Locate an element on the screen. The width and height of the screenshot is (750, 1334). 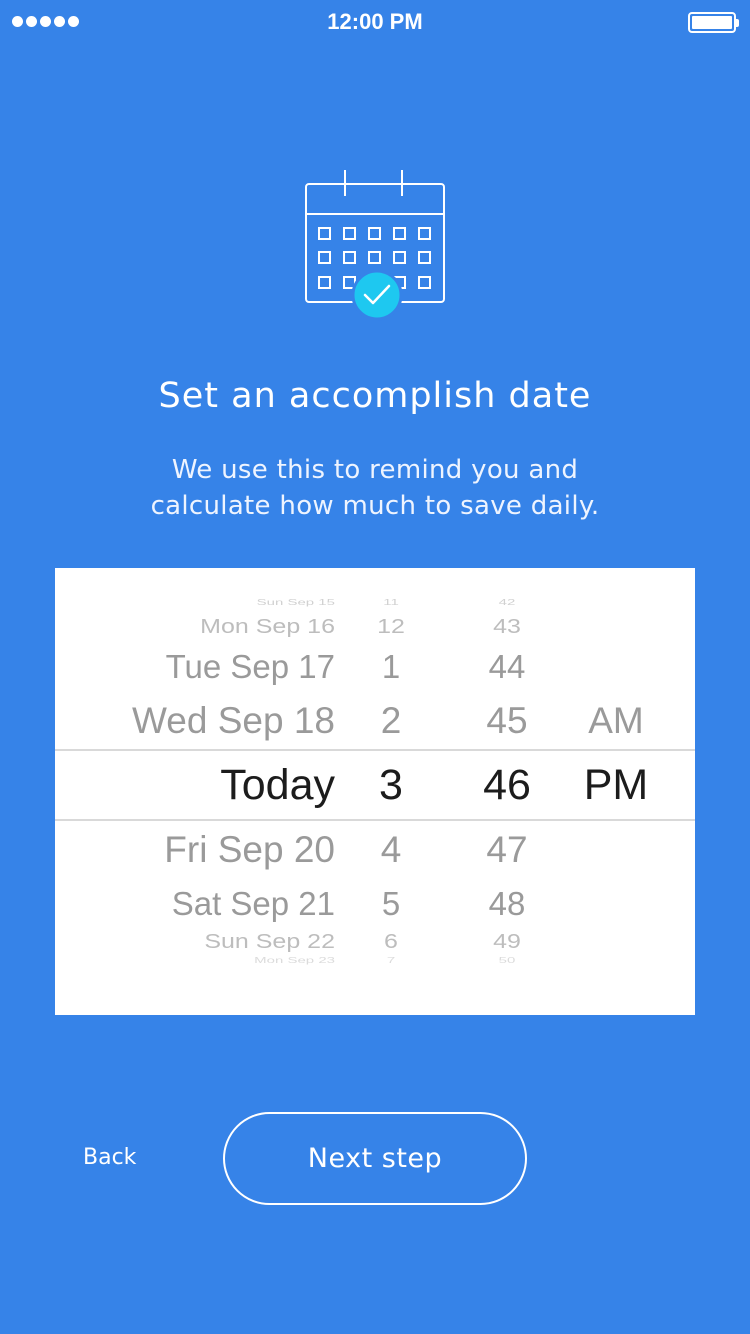
next-step-button: Next step is located at coordinates (375, 1158).